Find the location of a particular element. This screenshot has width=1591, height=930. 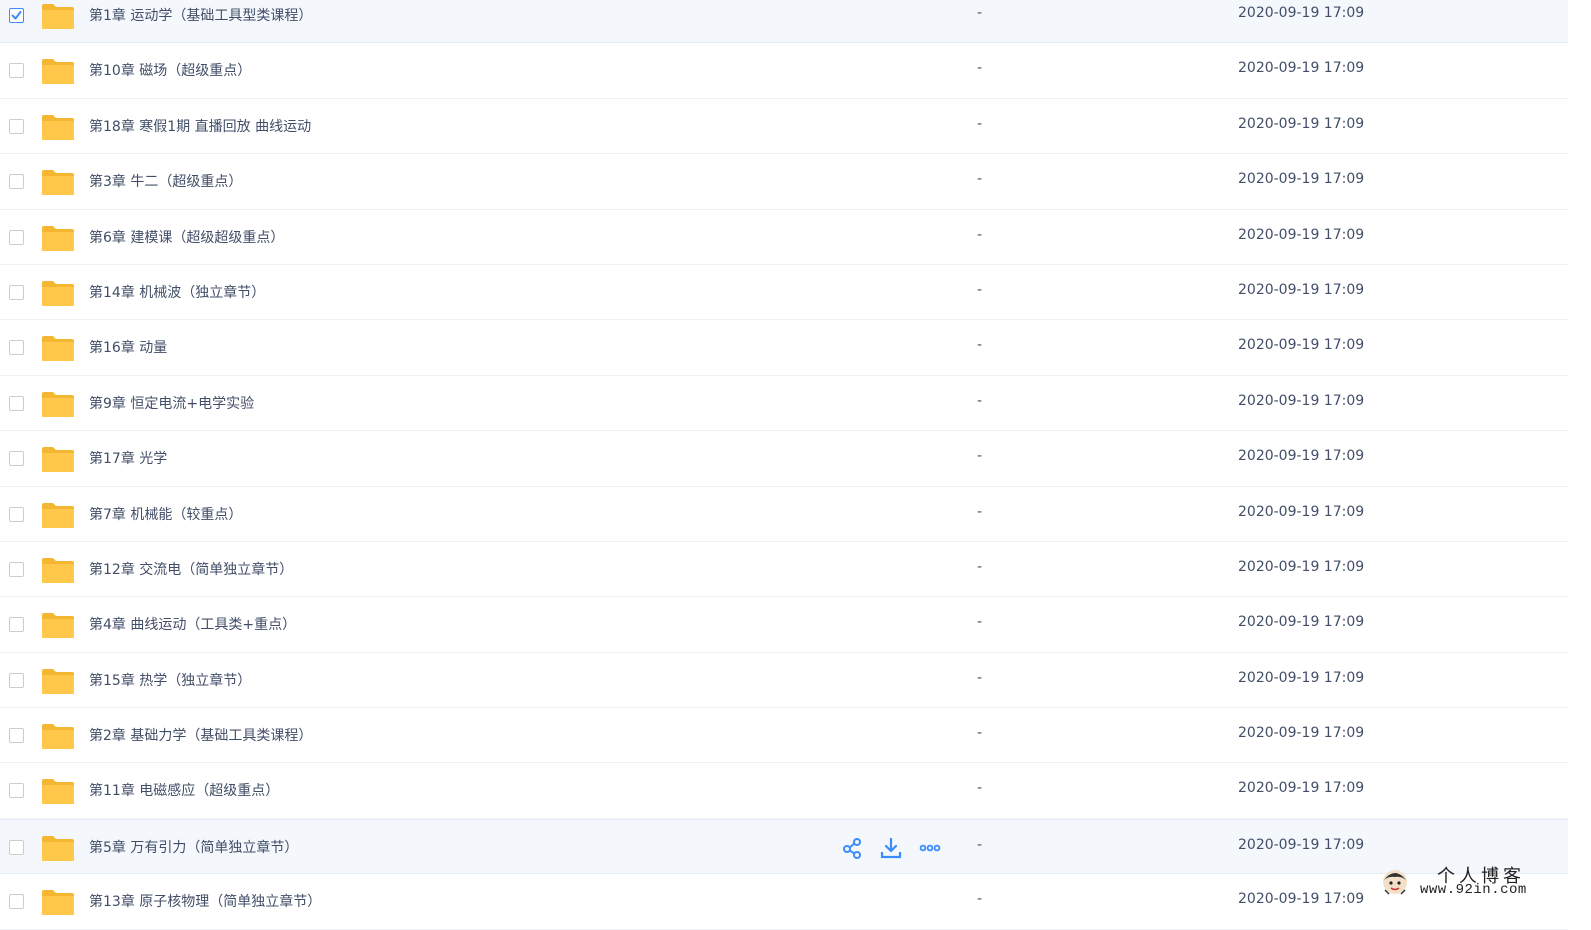

file-row: 第17章 光学 - 2020-09-19 17:09 is located at coordinates (784, 459).